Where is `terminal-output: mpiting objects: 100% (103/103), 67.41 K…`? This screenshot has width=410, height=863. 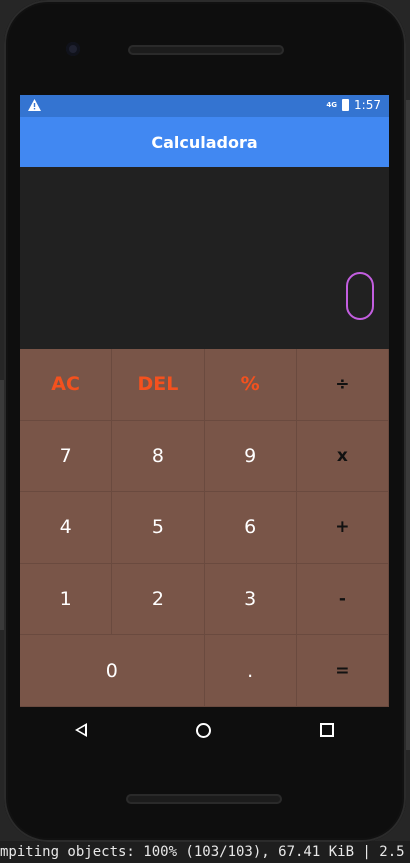
terminal-output: mpiting objects: 100% (103/103), 67.41 K… is located at coordinates (205, 852).